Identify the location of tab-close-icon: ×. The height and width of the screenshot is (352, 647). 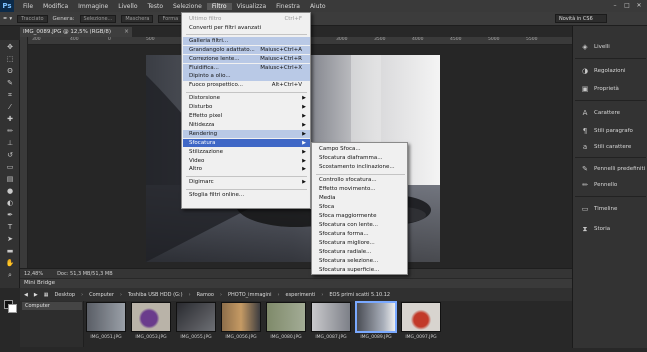
(126, 32).